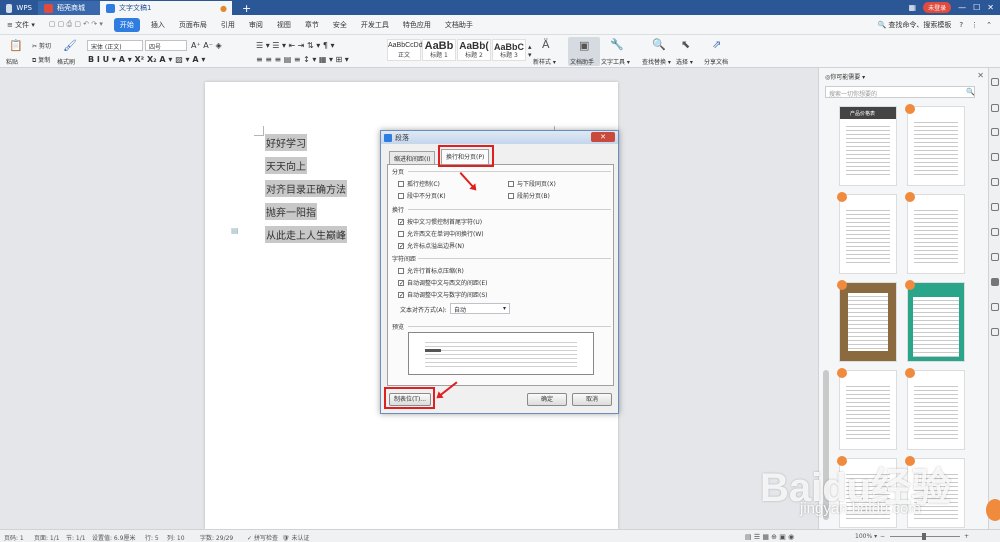 Image resolution: width=1000 pixels, height=542 pixels. What do you see at coordinates (193, 25) in the screenshot?
I see `menu-page-layout: 页面布局` at bounding box center [193, 25].